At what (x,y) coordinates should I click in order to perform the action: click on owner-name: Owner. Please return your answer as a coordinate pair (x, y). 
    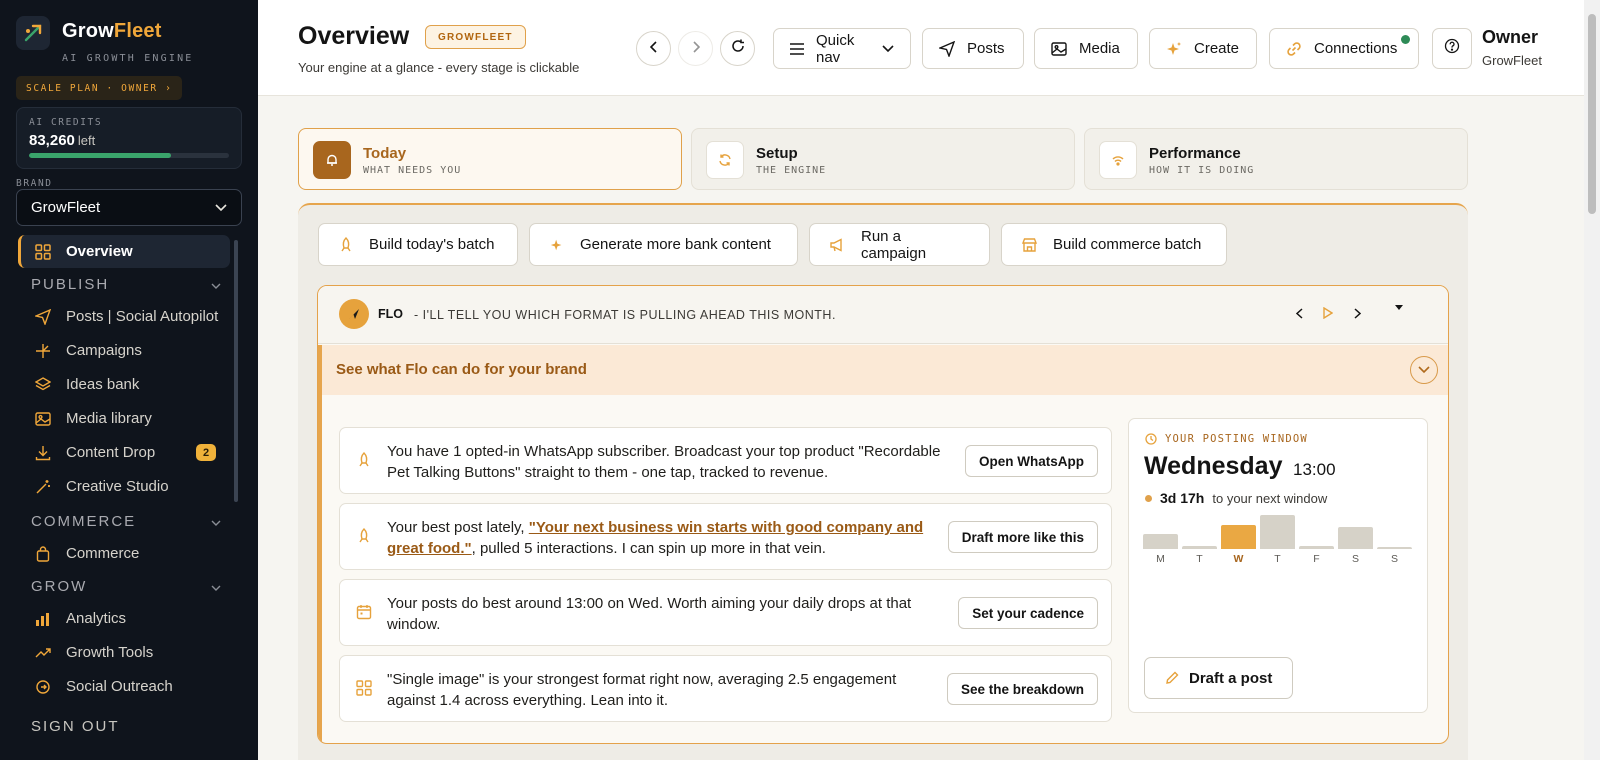
    Looking at the image, I should click on (1510, 37).